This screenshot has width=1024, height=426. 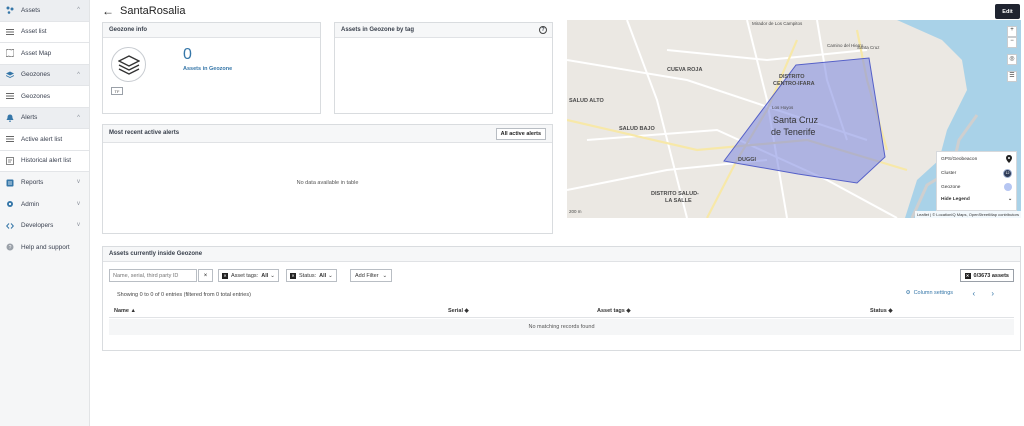 I want to click on status-filter: ✕ Status: All ⌄, so click(x=311, y=275).